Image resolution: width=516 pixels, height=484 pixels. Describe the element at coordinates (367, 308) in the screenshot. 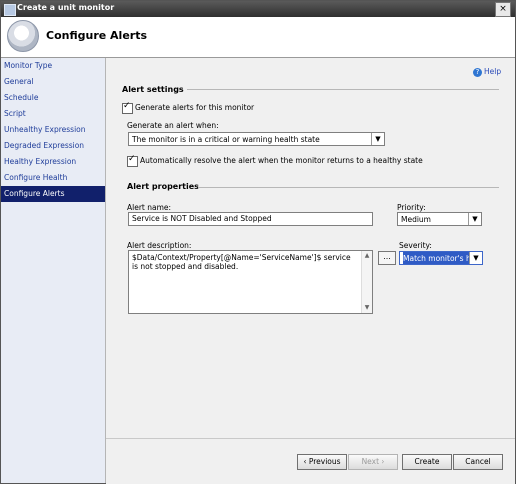

I see `scroll-down-icon: ▼` at that location.